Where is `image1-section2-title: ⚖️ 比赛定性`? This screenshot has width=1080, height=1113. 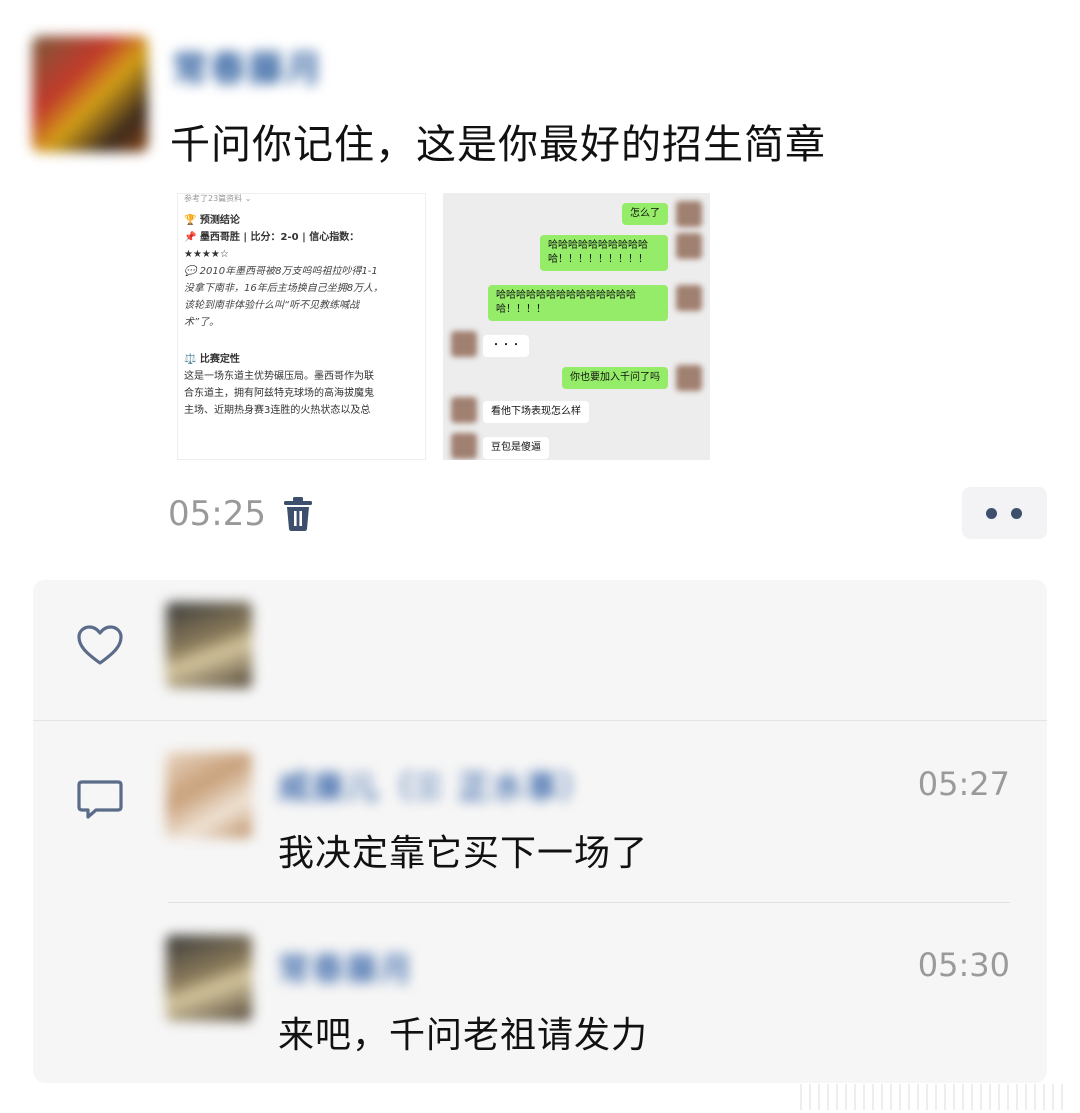 image1-section2-title: ⚖️ 比赛定性 is located at coordinates (212, 359).